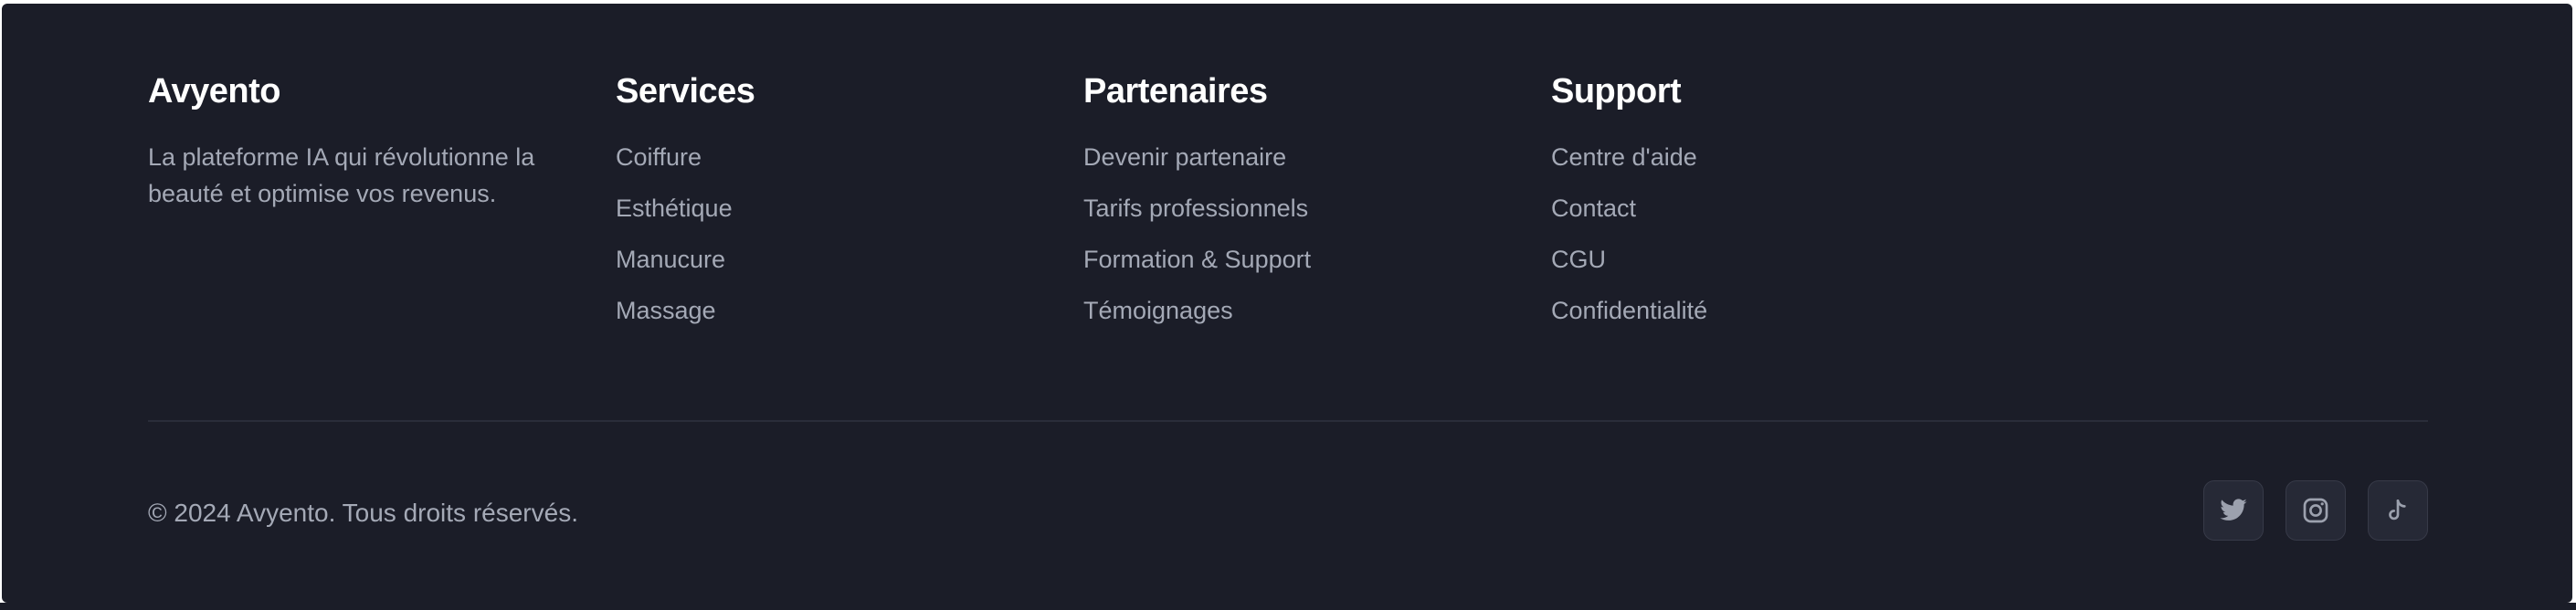 The width and height of the screenshot is (2576, 610). Describe the element at coordinates (1617, 91) in the screenshot. I see `support-heading: Support` at that location.